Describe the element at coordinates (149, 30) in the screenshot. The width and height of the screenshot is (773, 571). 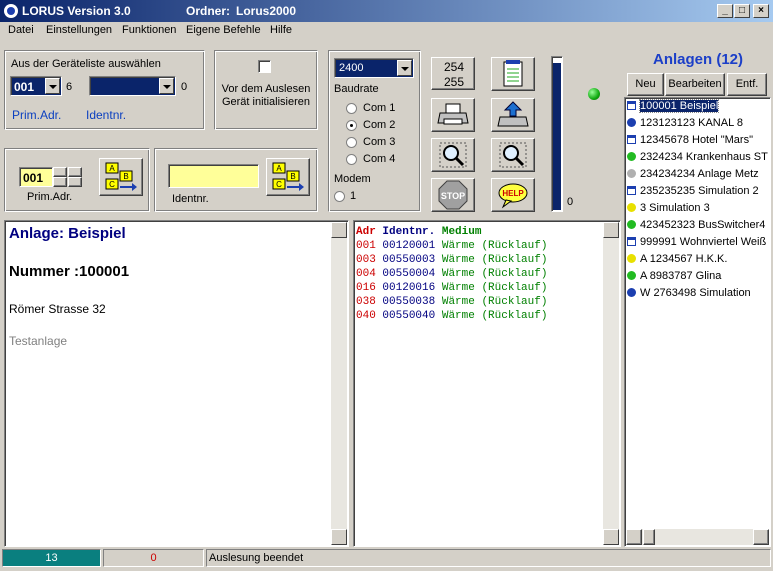
I see `menu-funktionen: Funktionen` at that location.